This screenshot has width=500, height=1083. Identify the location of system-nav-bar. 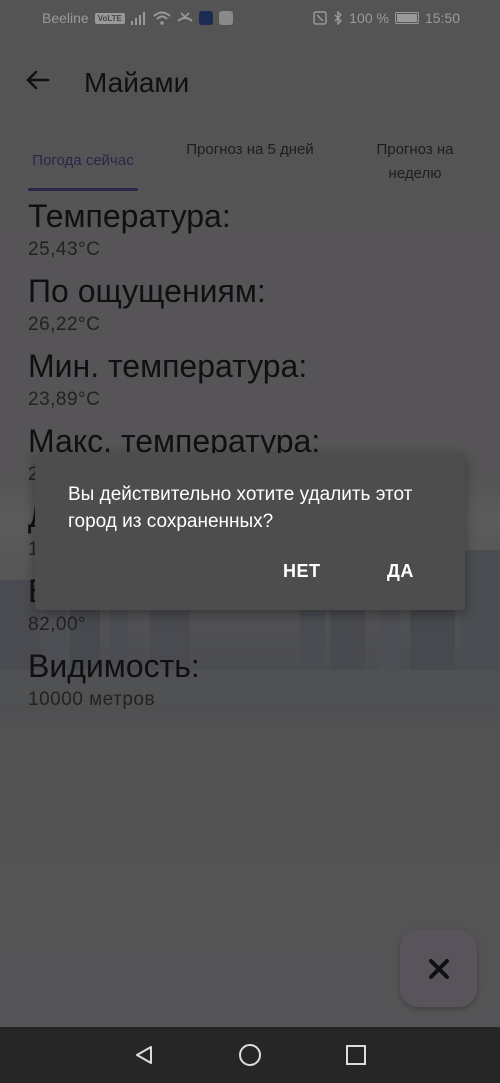
(250, 1055).